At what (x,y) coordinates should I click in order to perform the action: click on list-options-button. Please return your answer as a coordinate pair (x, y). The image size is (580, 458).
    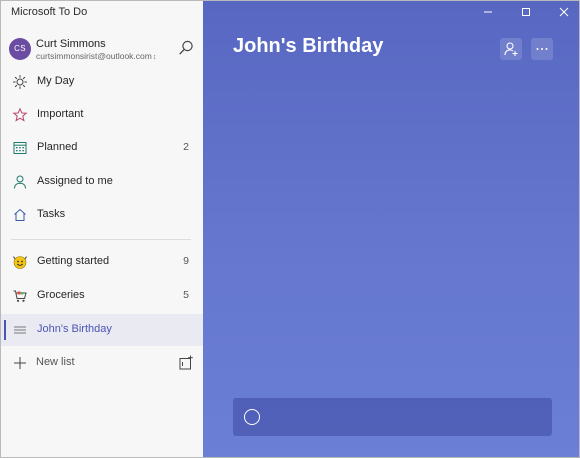
    Looking at the image, I should click on (542, 49).